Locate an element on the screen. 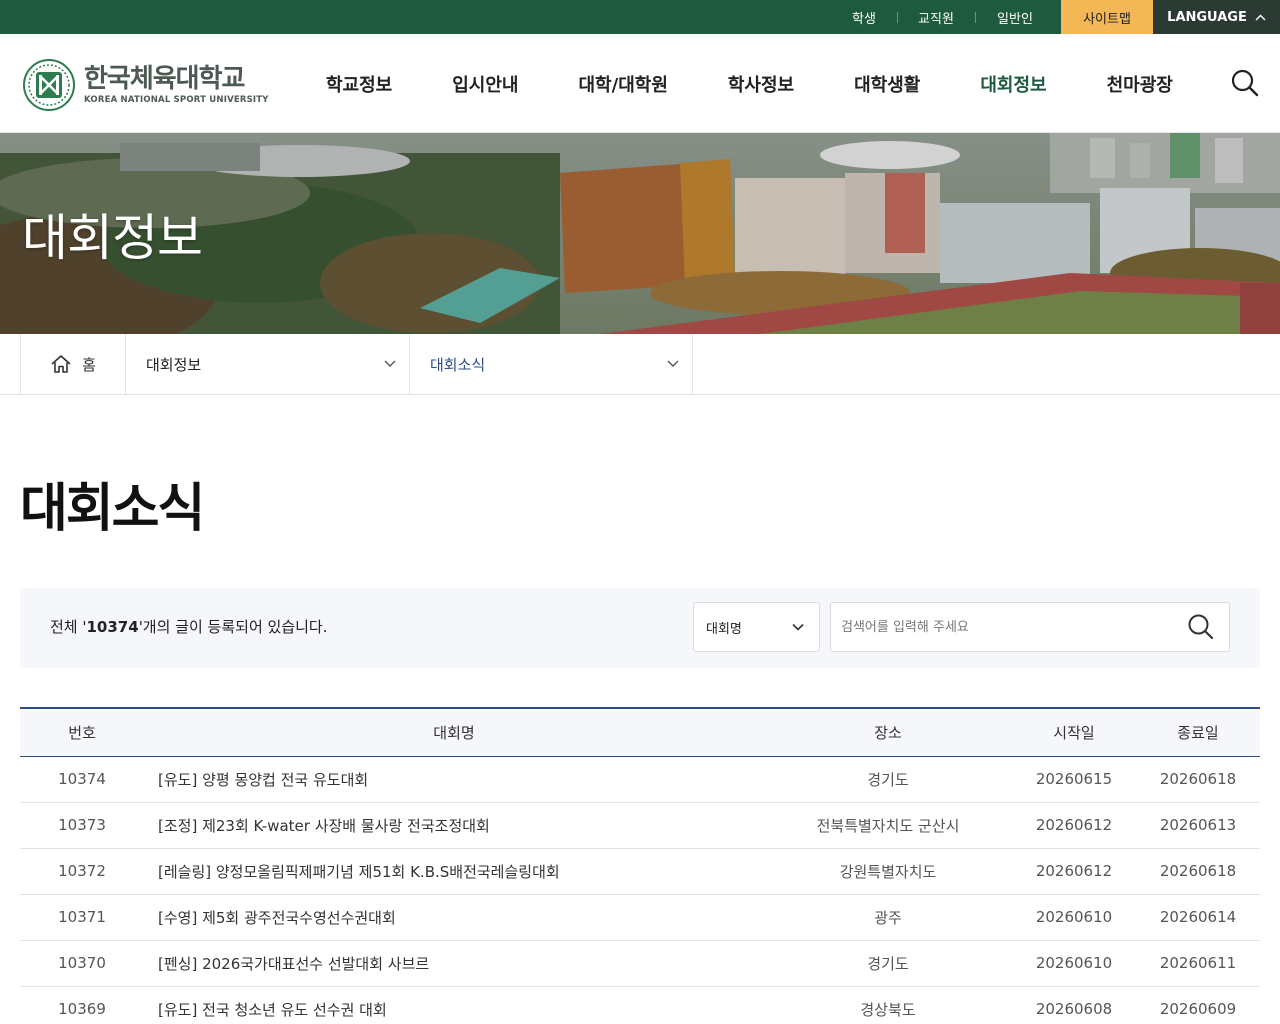  col-header-name: 대회명 is located at coordinates (454, 732).